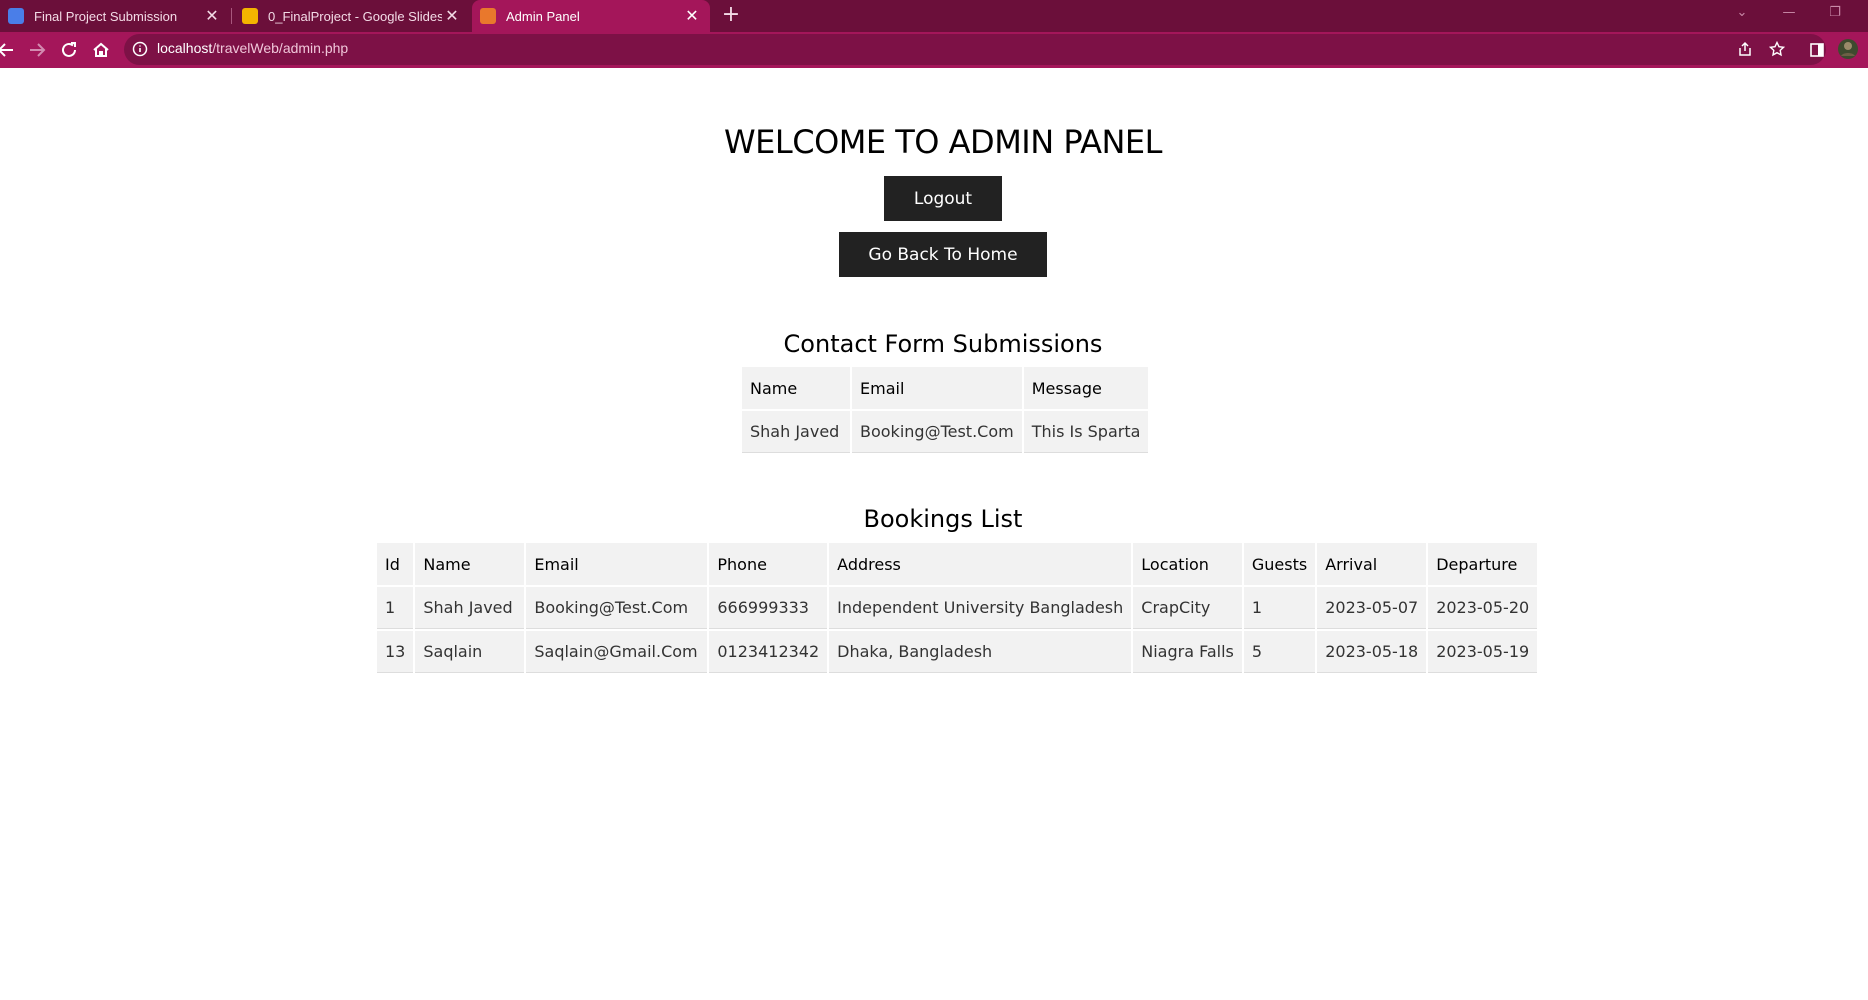  Describe the element at coordinates (1086, 388) in the screenshot. I see `column-header-message: Message` at that location.